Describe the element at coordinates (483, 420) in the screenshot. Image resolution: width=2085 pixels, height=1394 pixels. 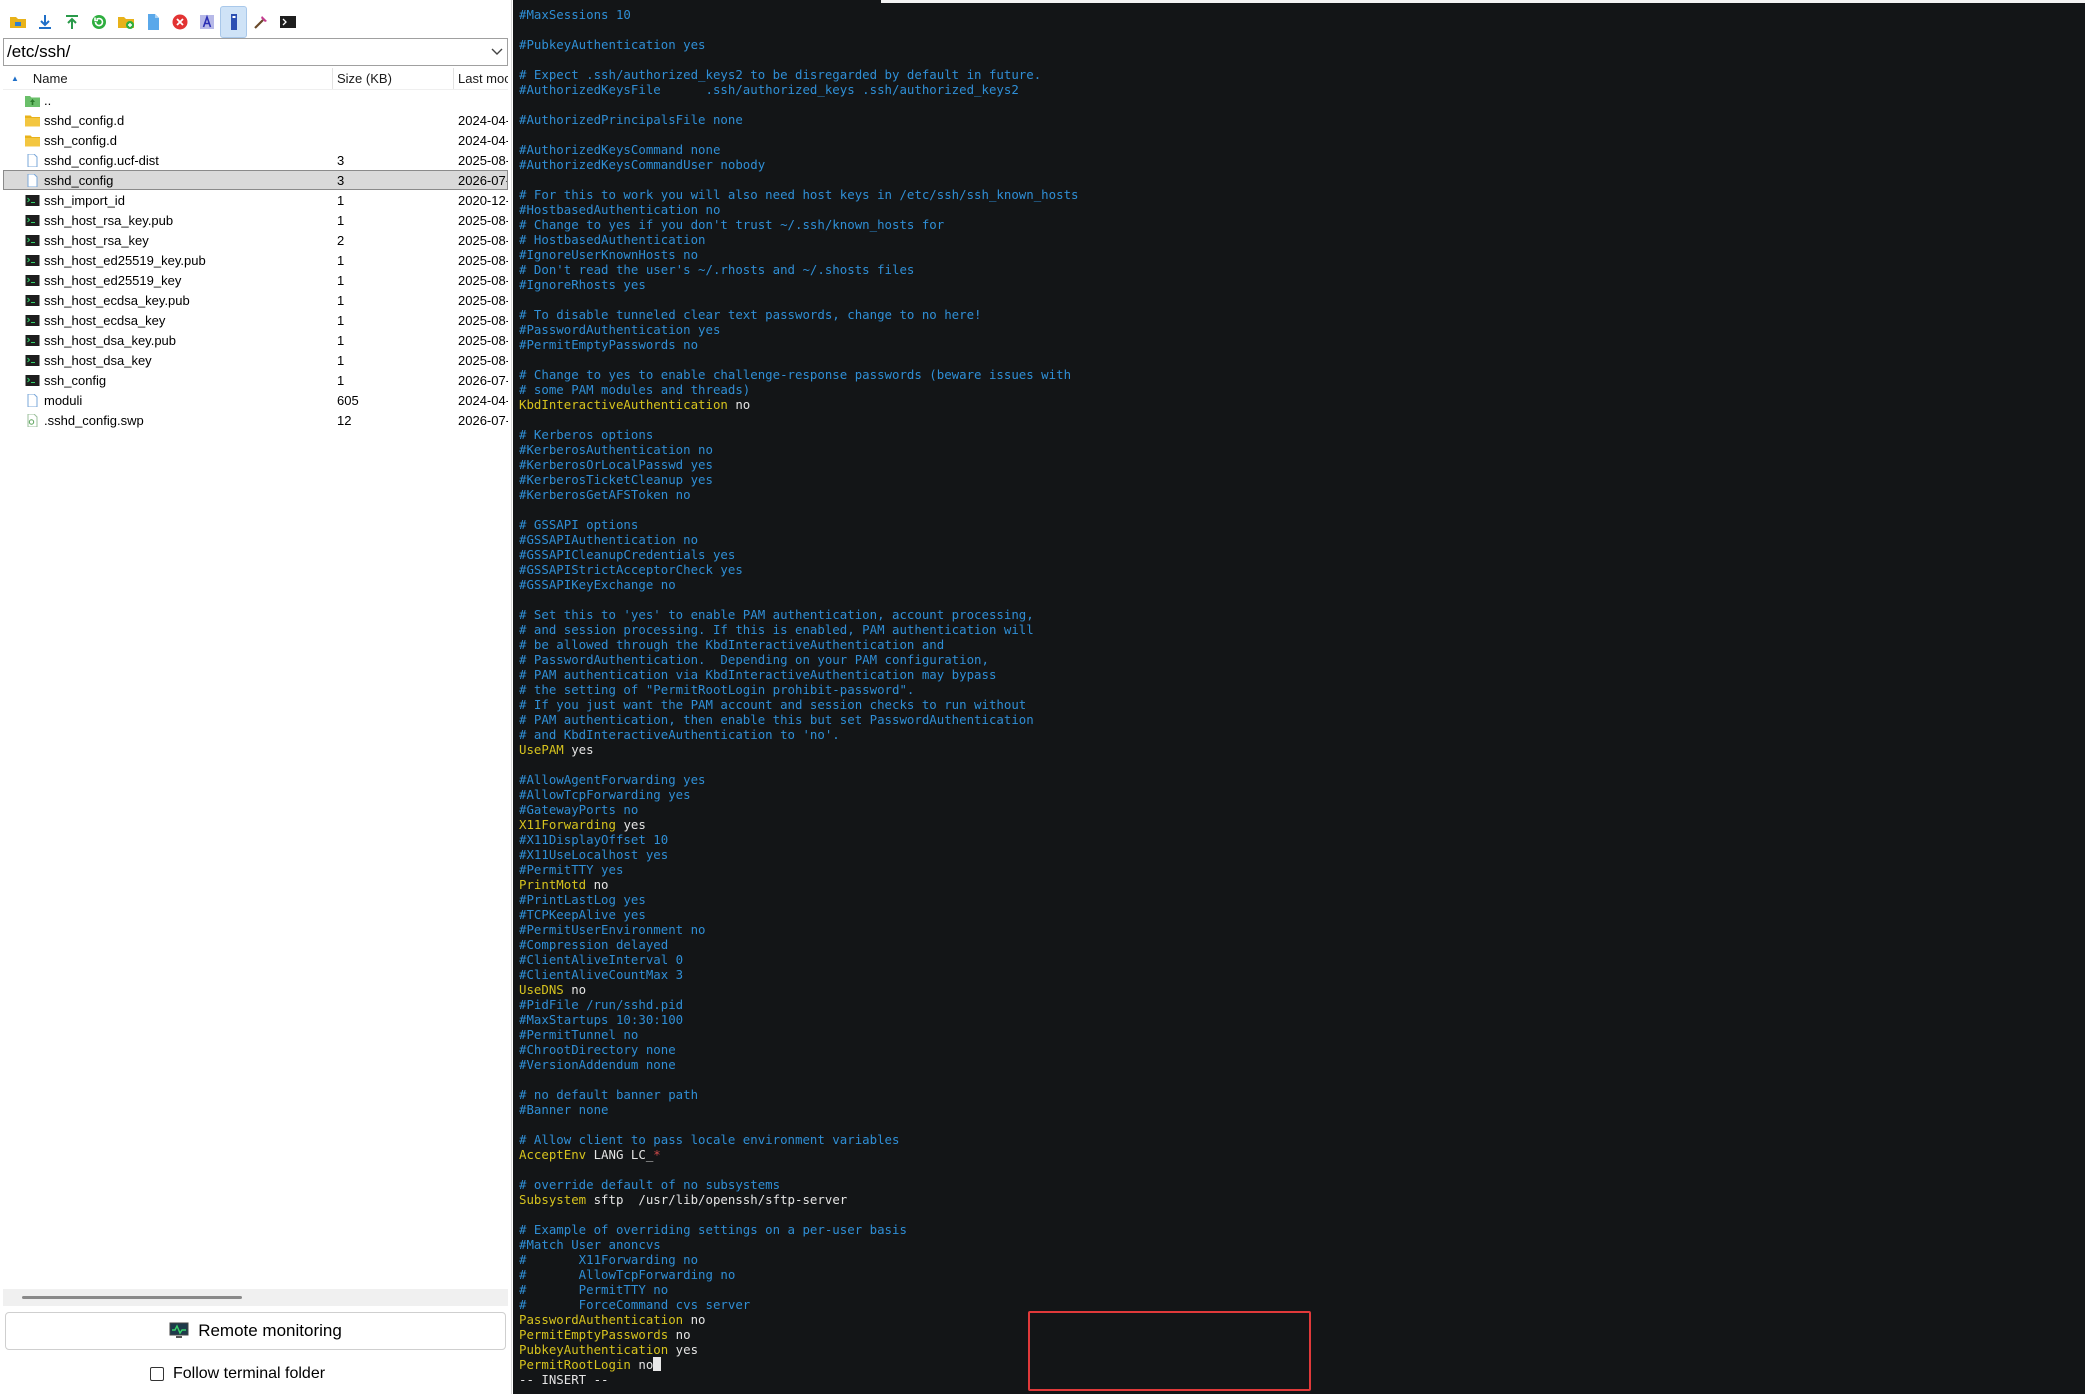
I see `file-date: 2026-07-` at that location.